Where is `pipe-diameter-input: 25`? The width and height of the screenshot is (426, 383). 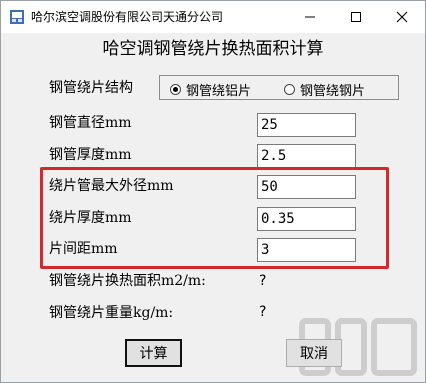 pipe-diameter-input: 25 is located at coordinates (306, 125).